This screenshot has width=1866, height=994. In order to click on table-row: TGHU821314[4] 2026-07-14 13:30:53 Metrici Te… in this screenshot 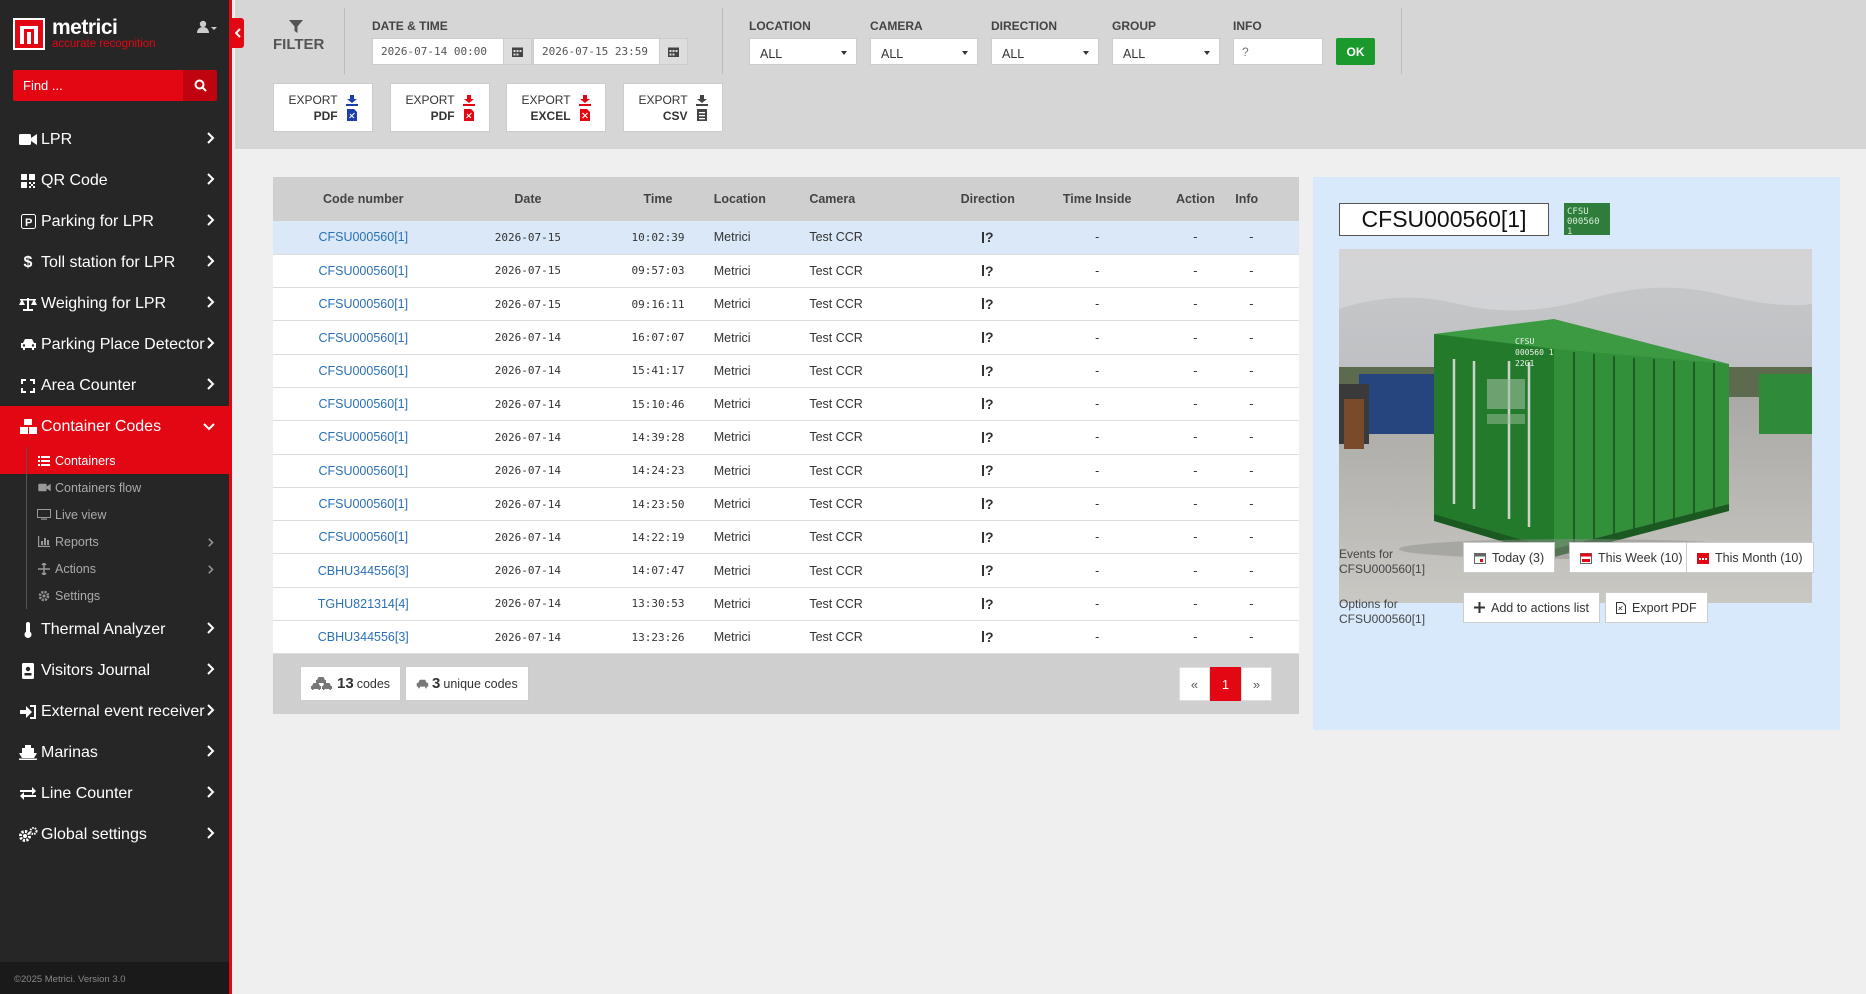, I will do `click(786, 604)`.